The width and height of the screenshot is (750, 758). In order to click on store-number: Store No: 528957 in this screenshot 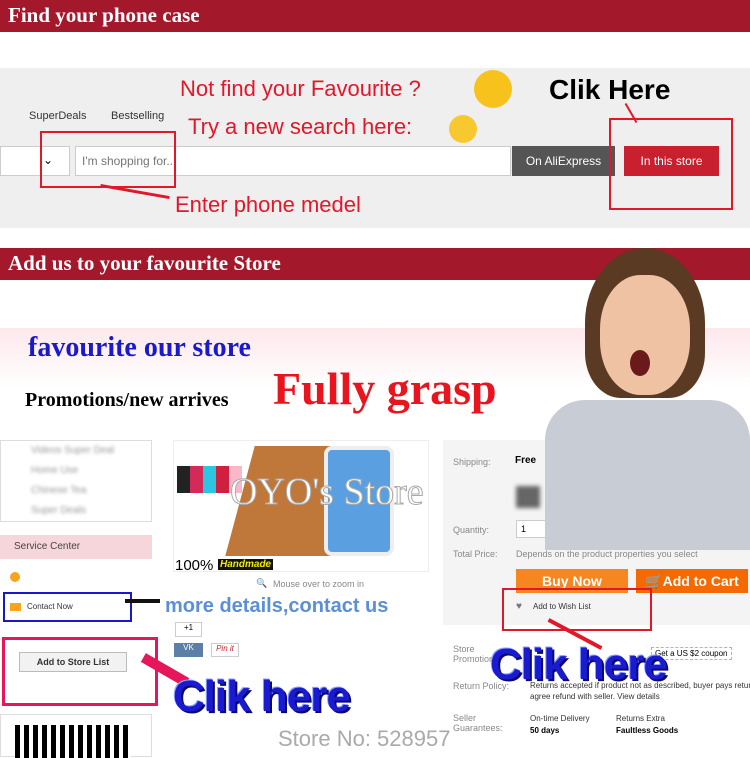, I will do `click(364, 738)`.